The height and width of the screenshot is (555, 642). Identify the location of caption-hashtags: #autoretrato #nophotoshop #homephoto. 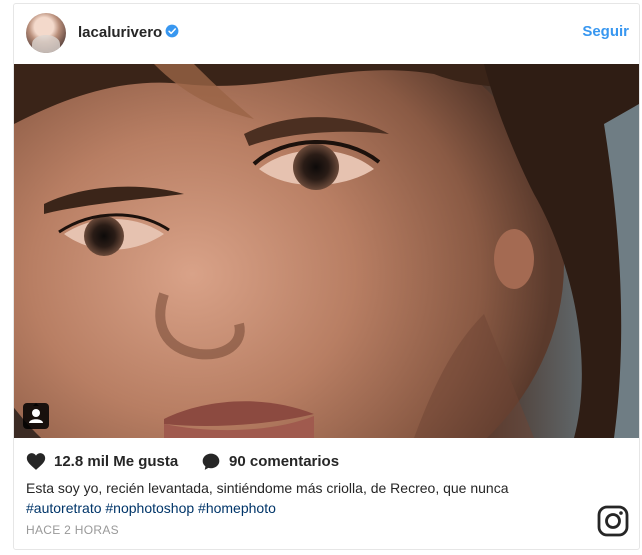
(306, 508).